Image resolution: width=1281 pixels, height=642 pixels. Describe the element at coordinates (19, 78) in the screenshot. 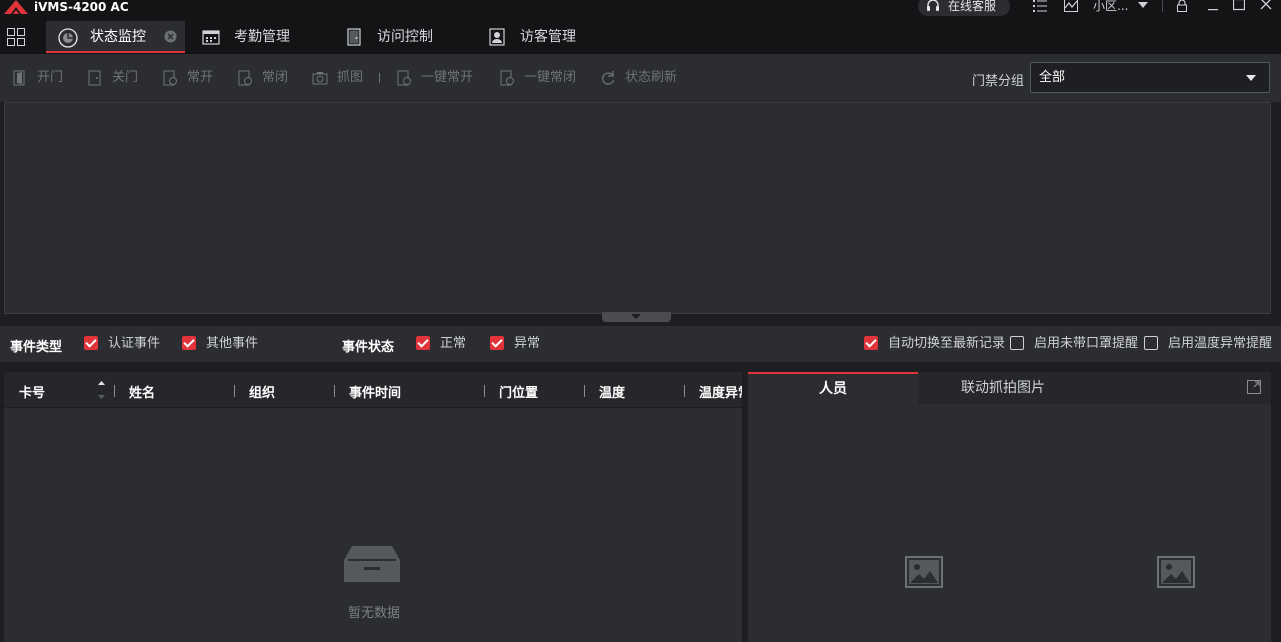

I see `door-open-icon` at that location.